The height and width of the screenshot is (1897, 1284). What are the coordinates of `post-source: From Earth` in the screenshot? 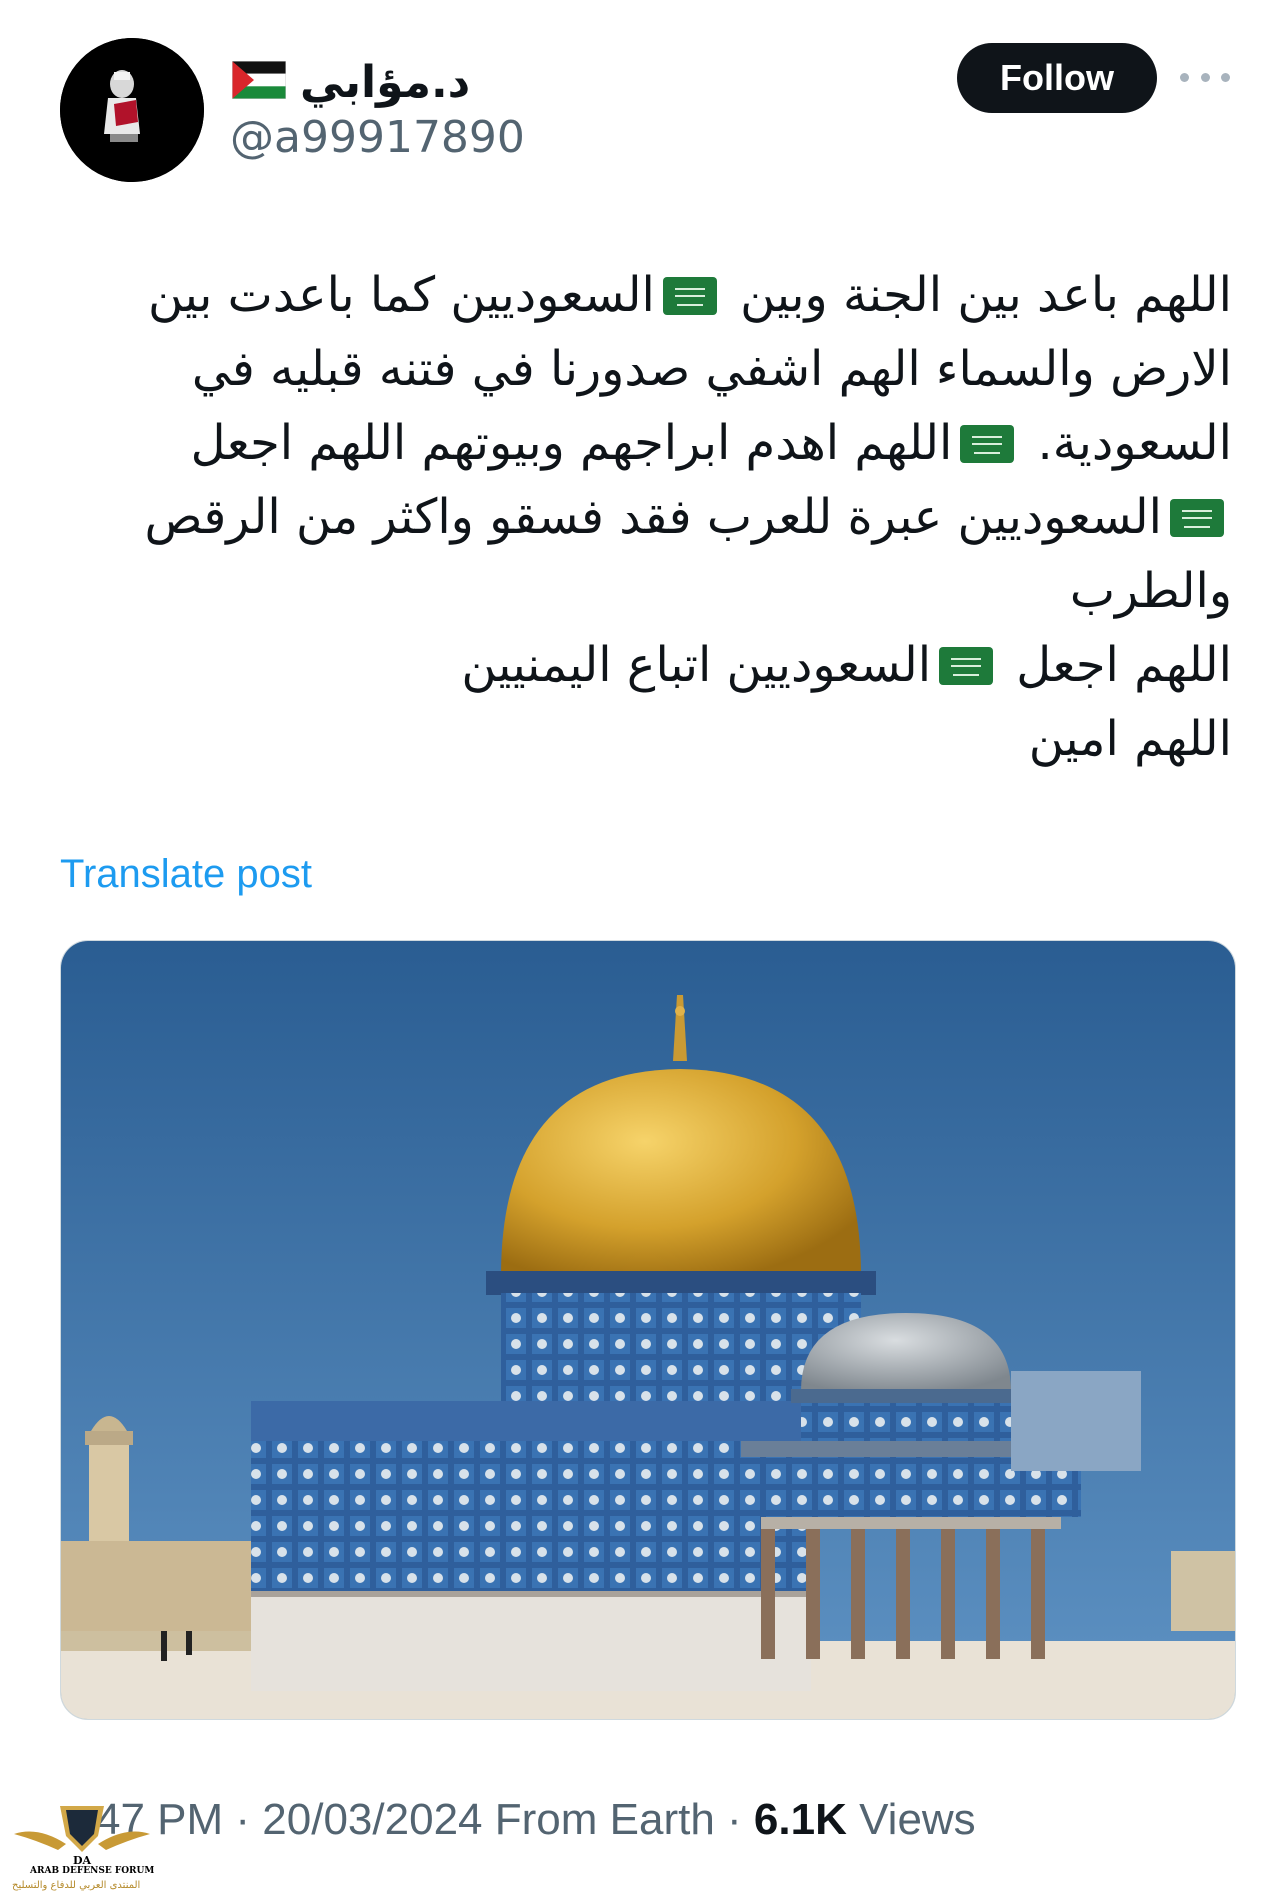 It's located at (604, 1819).